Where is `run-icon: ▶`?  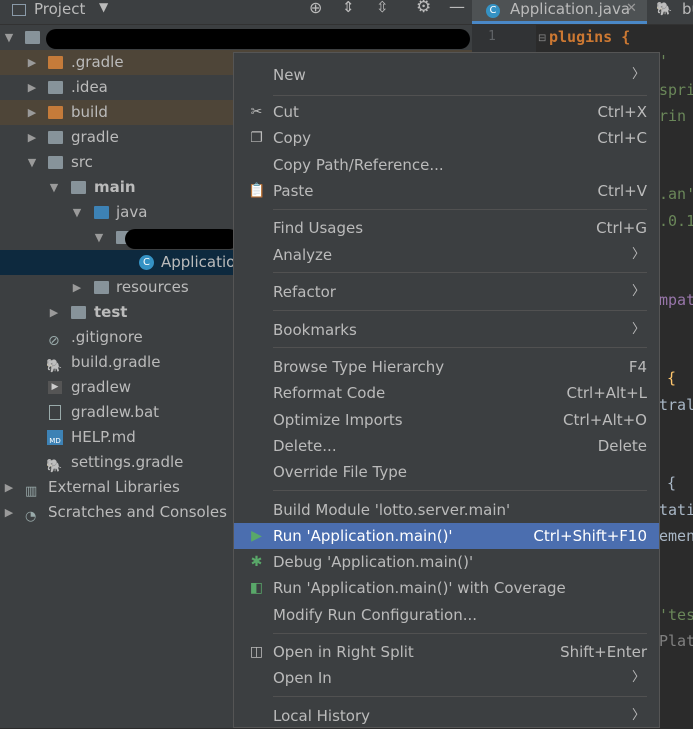
run-icon: ▶ is located at coordinates (256, 536).